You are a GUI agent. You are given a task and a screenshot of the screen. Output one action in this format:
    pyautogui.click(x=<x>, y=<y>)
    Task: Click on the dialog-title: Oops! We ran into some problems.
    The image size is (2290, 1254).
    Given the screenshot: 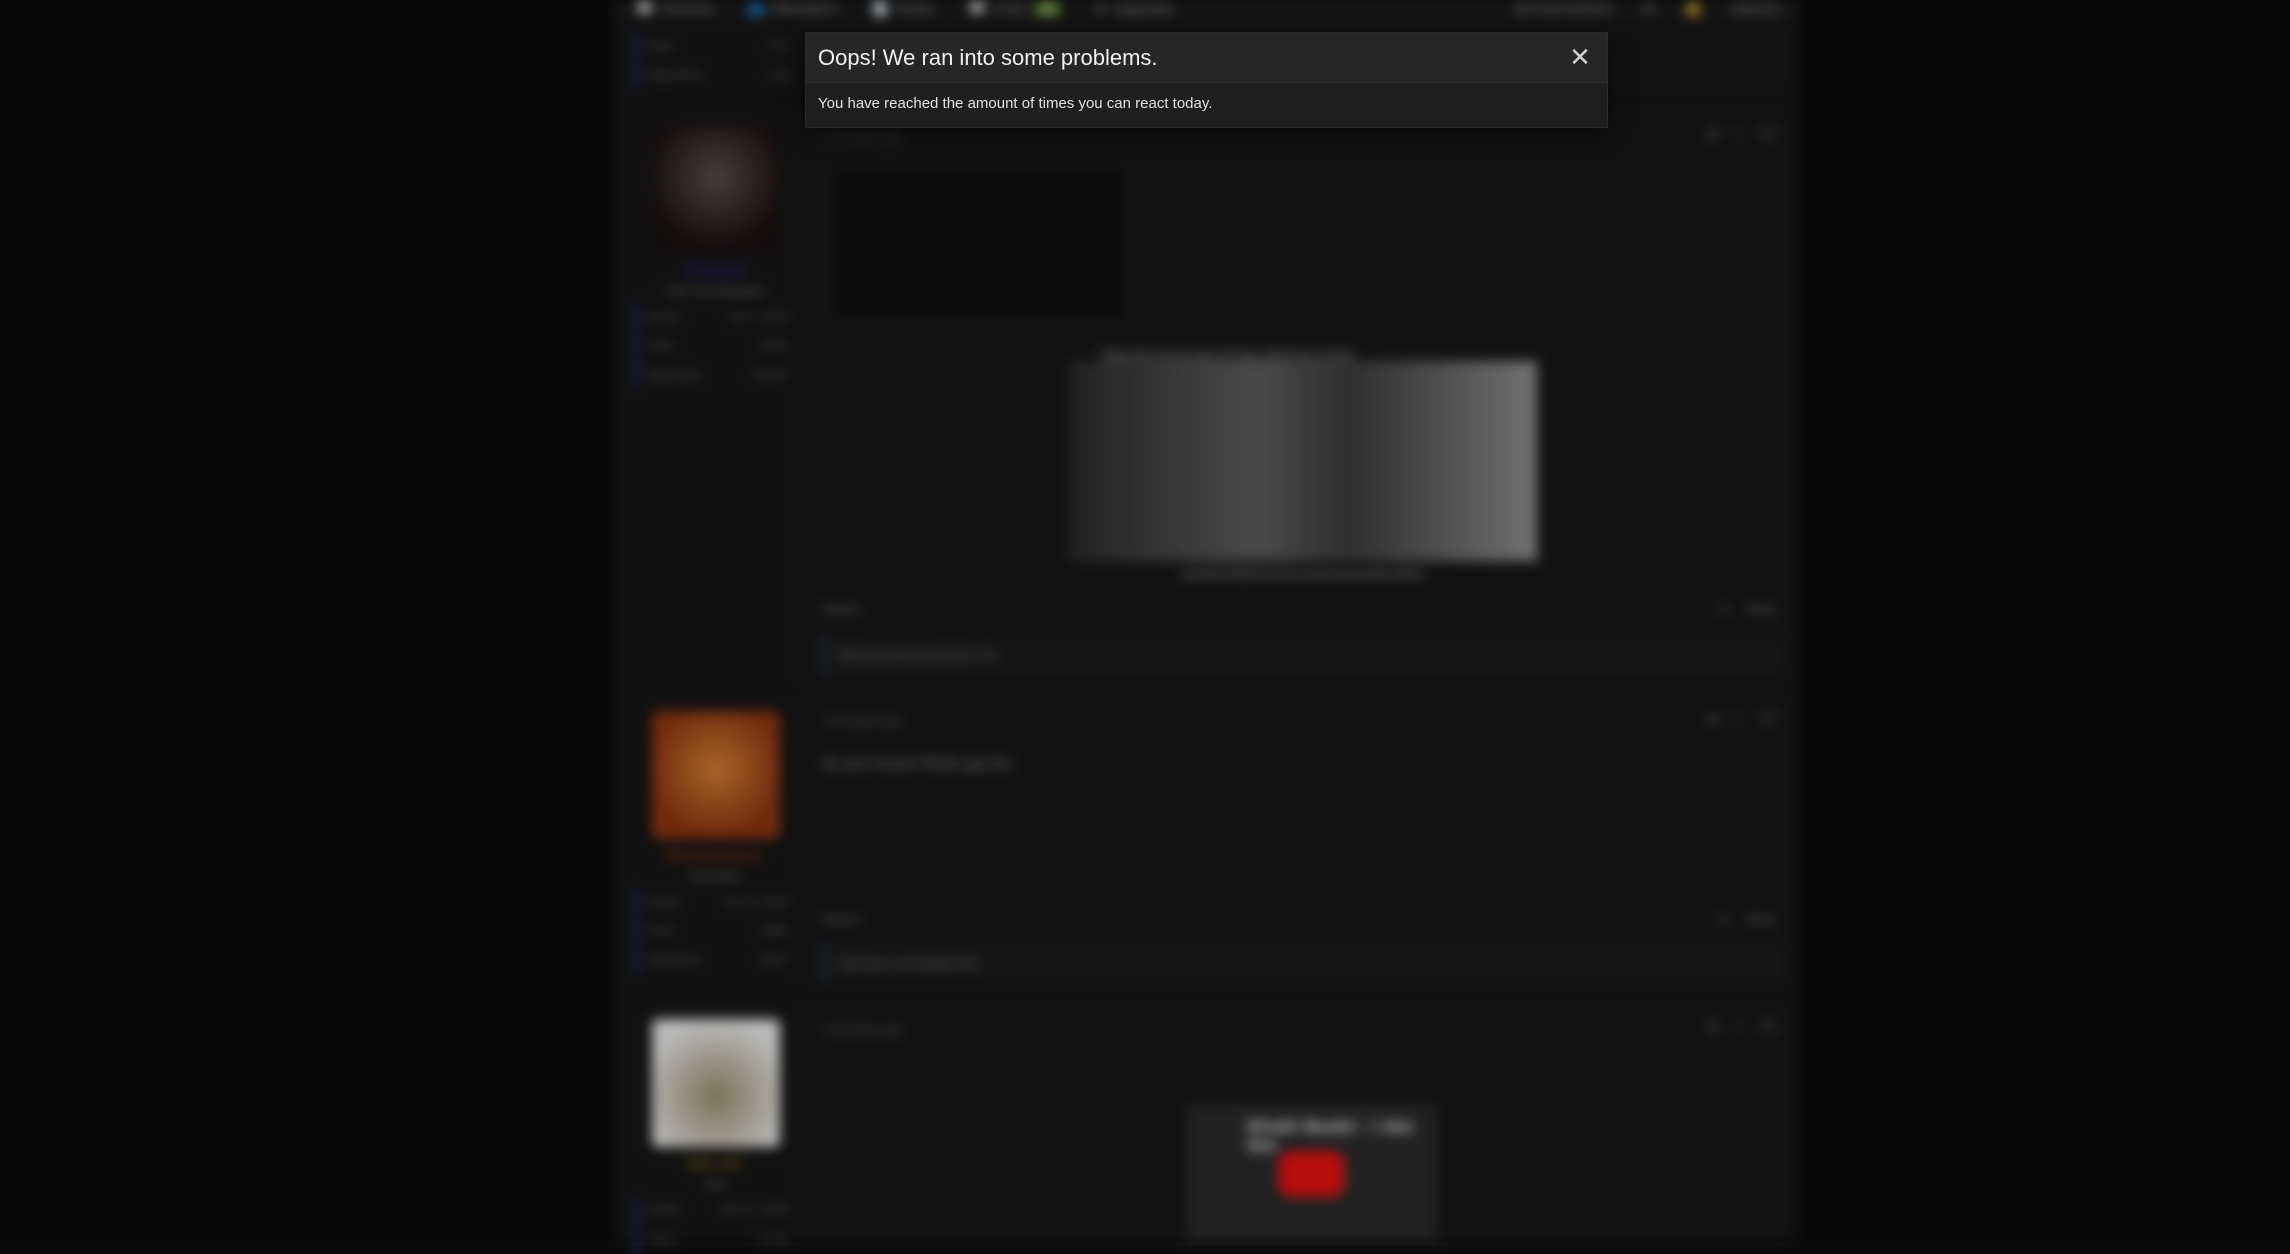 What is the action you would take?
    pyautogui.click(x=988, y=57)
    